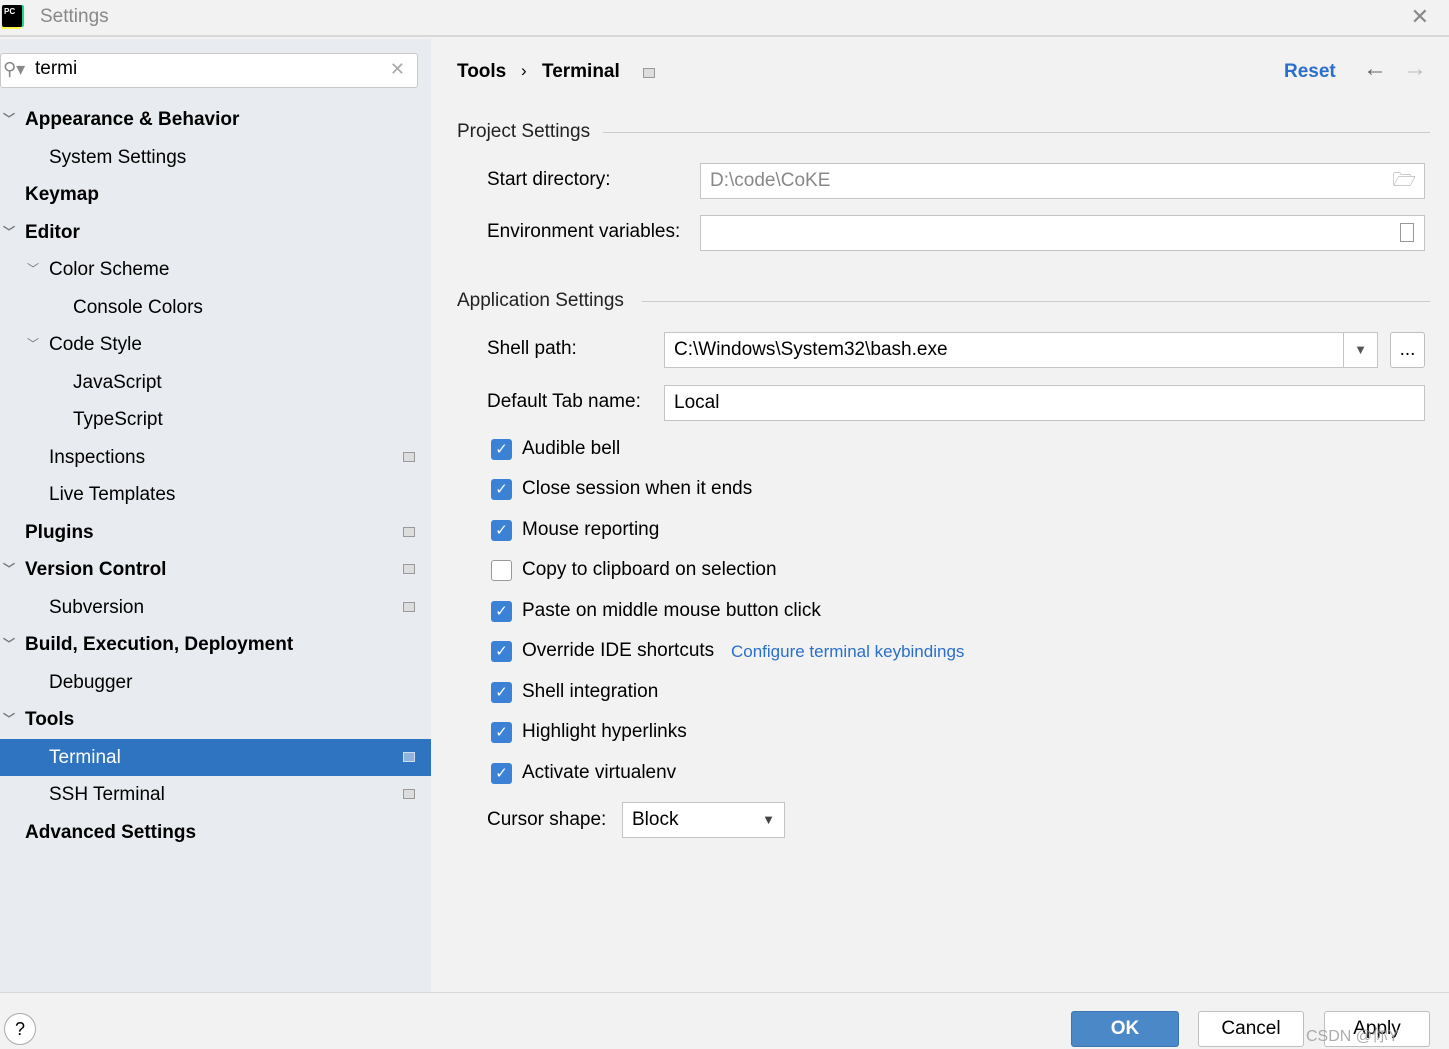 This screenshot has height=1049, width=1449. I want to click on help-button: ?, so click(20, 1029).